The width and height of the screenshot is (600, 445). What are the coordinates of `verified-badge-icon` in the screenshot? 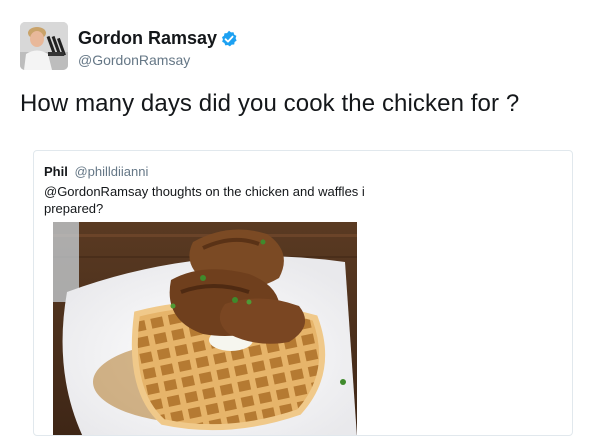 It's located at (229, 38).